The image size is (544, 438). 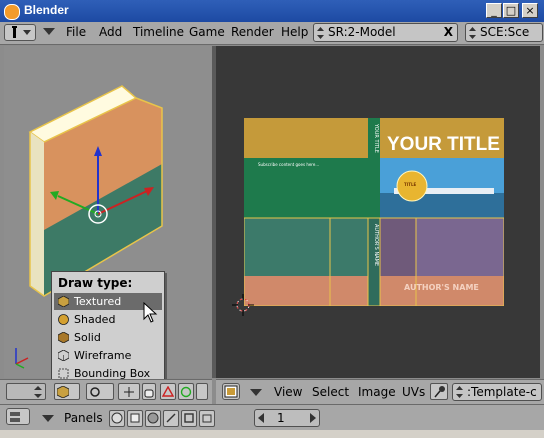 What do you see at coordinates (207, 32) in the screenshot?
I see `menu-game: Game` at bounding box center [207, 32].